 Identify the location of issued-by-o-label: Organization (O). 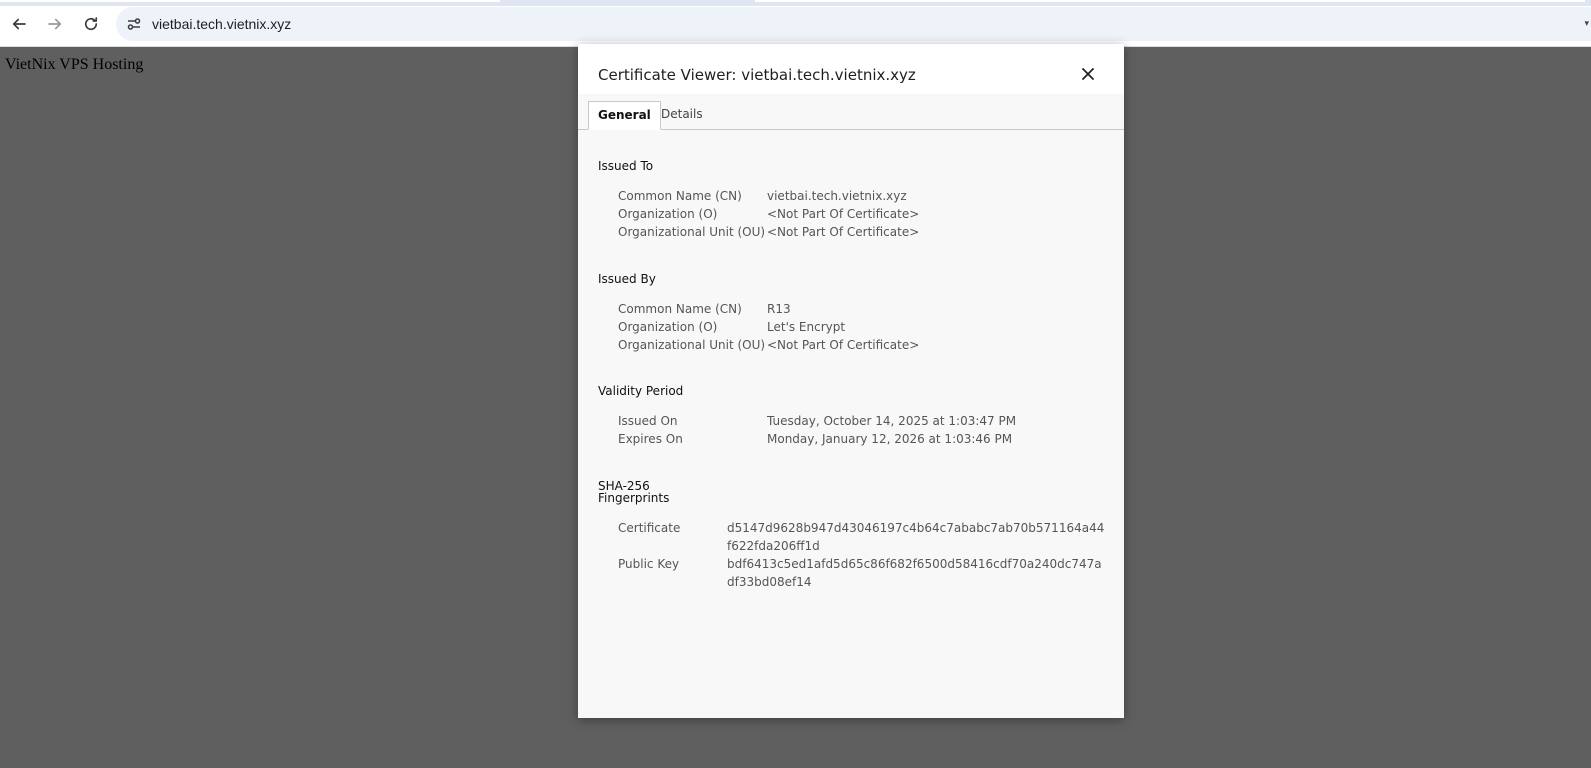
(668, 327).